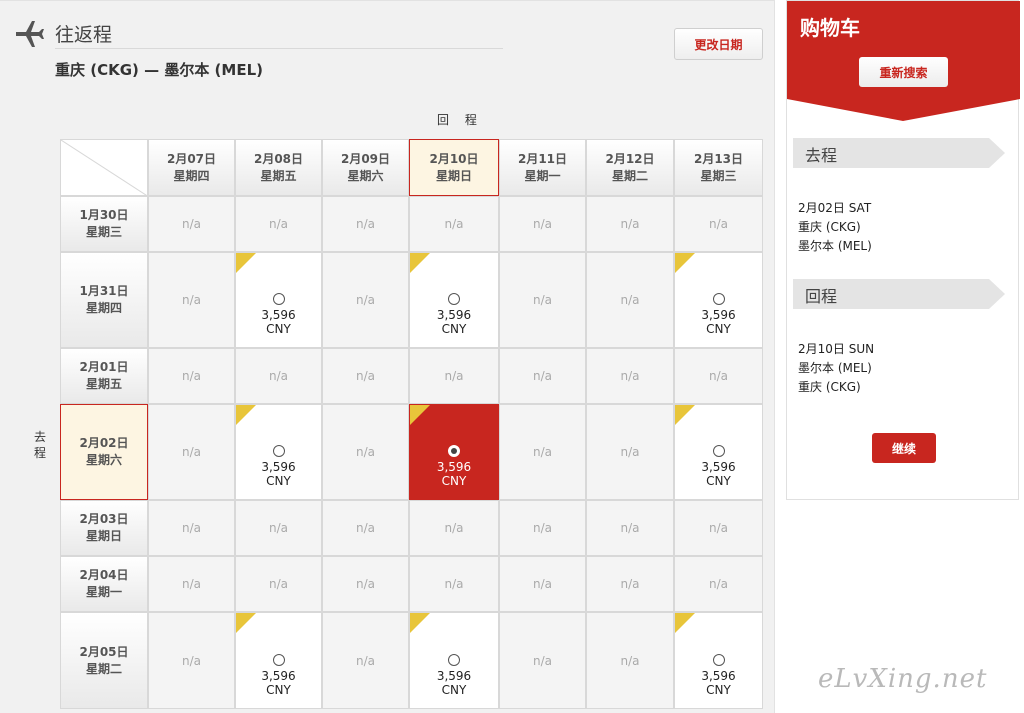 The width and height of the screenshot is (1024, 713). What do you see at coordinates (279, 48) in the screenshot?
I see `title-divider` at bounding box center [279, 48].